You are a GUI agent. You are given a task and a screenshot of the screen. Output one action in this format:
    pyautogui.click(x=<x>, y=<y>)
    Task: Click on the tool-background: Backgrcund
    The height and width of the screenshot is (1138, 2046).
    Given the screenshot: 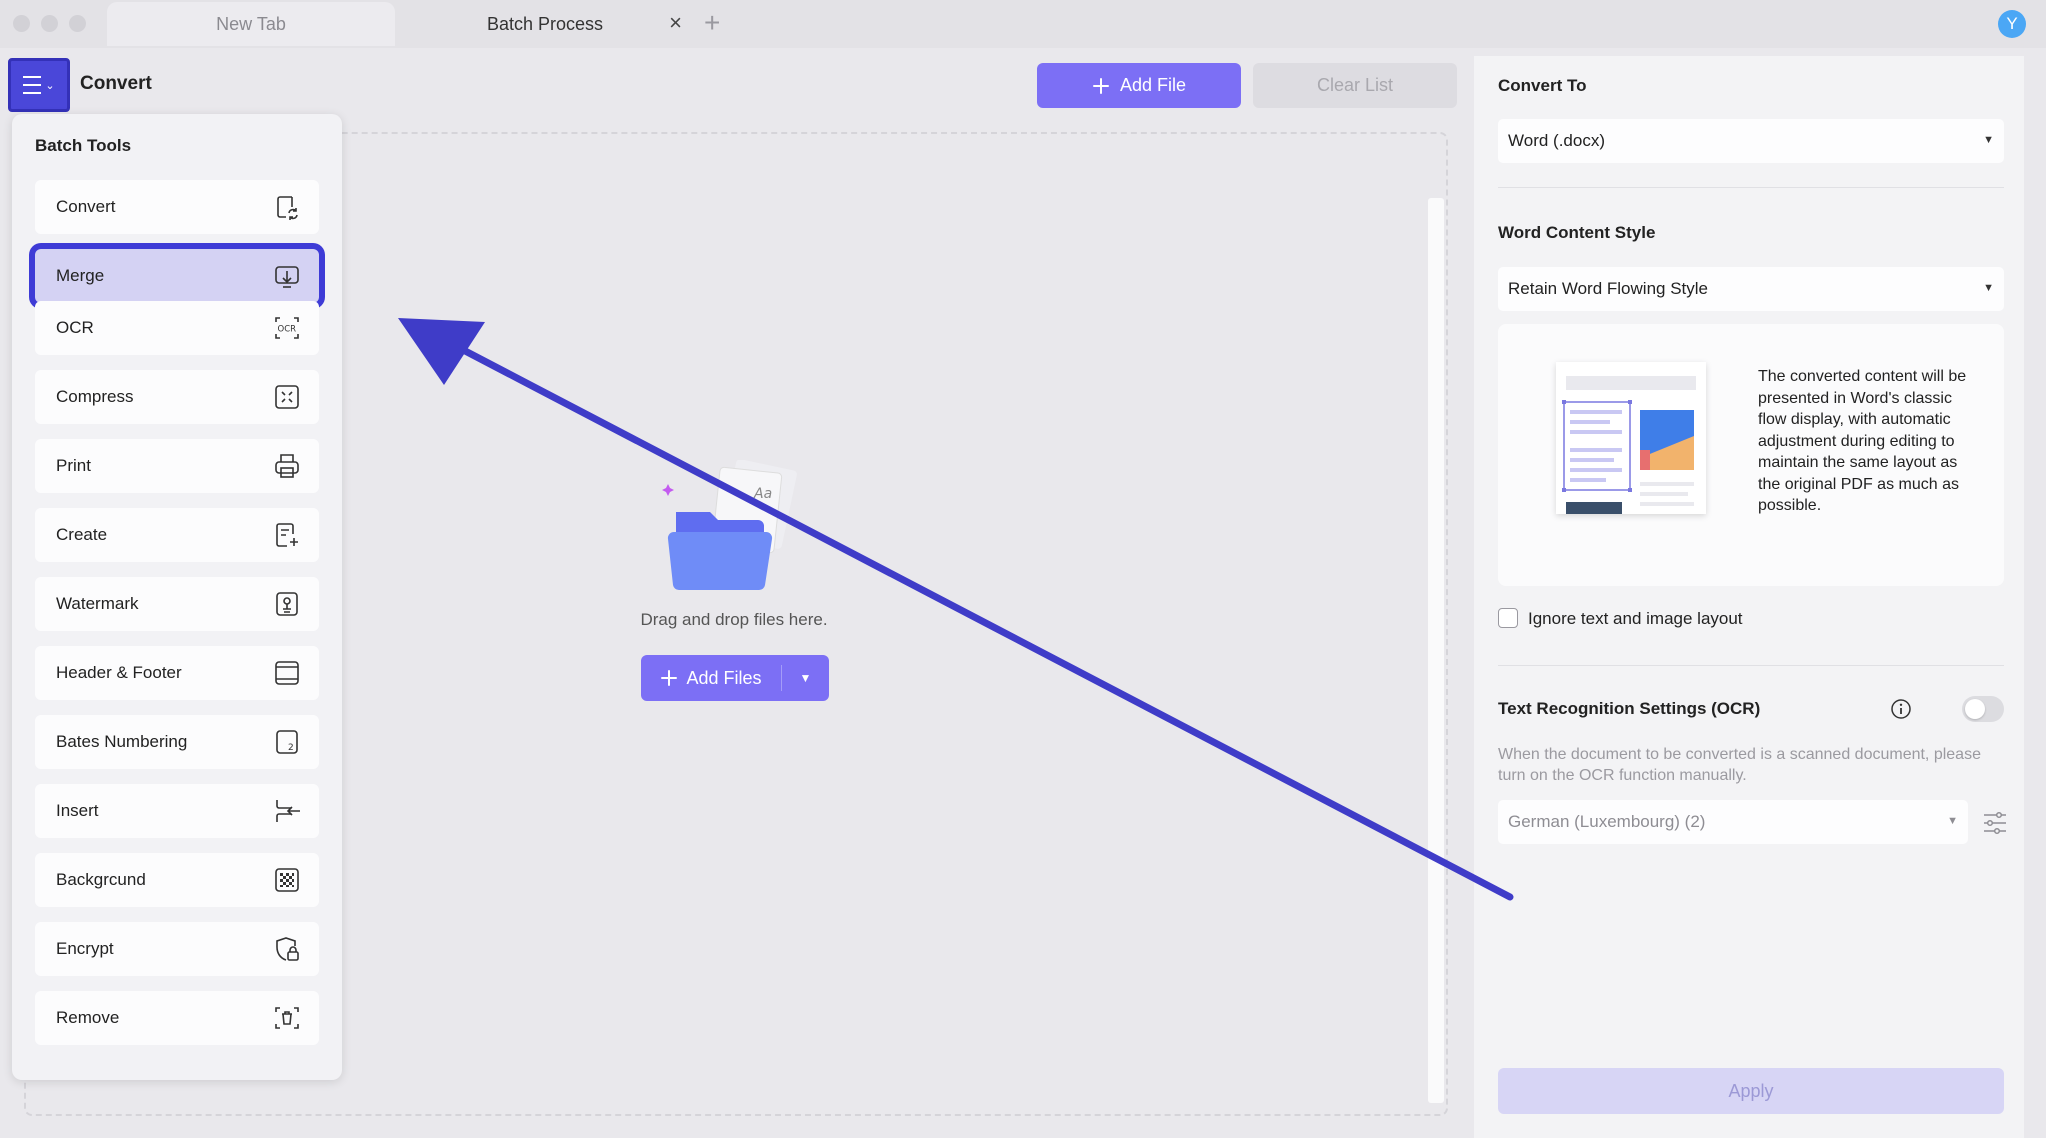 What is the action you would take?
    pyautogui.click(x=177, y=880)
    